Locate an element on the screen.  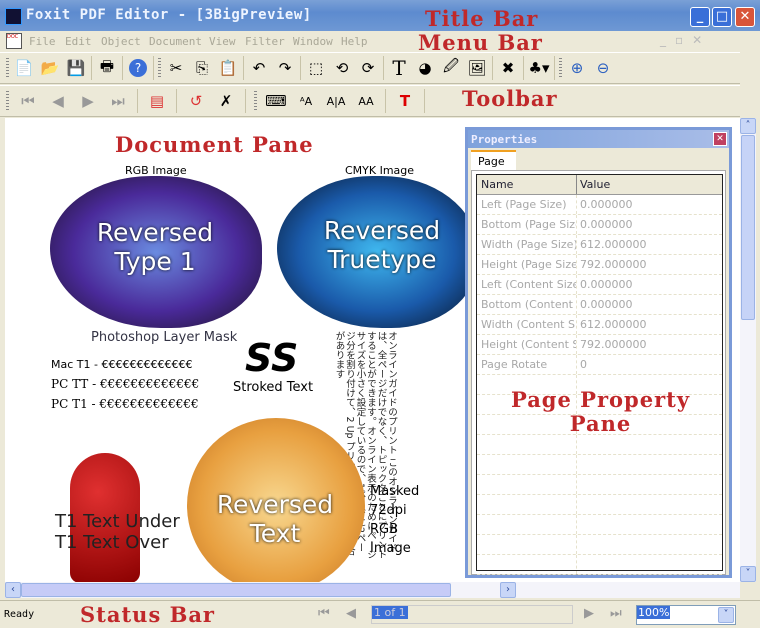
vertical-scroll-thumb is located at coordinates (748, 227).